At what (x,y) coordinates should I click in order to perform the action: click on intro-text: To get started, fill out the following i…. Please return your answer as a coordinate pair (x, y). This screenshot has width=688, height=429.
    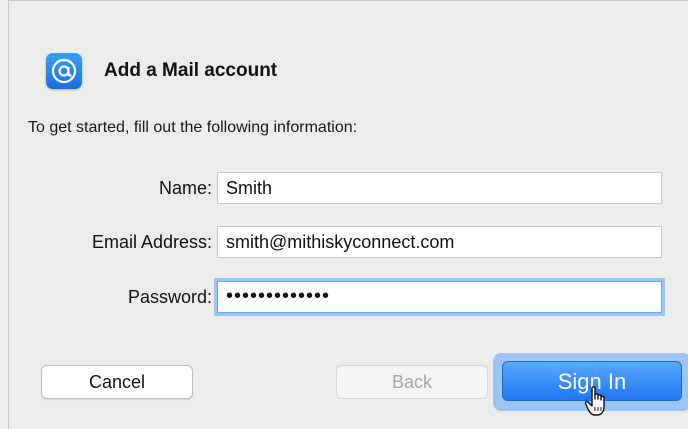
    Looking at the image, I should click on (193, 127).